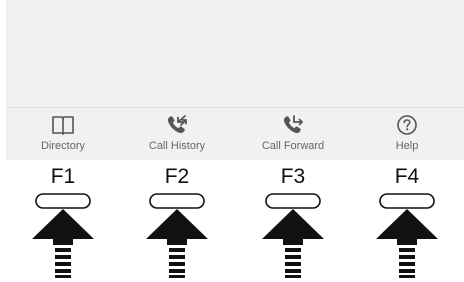  I want to click on function-key-f4: F4, so click(407, 221).